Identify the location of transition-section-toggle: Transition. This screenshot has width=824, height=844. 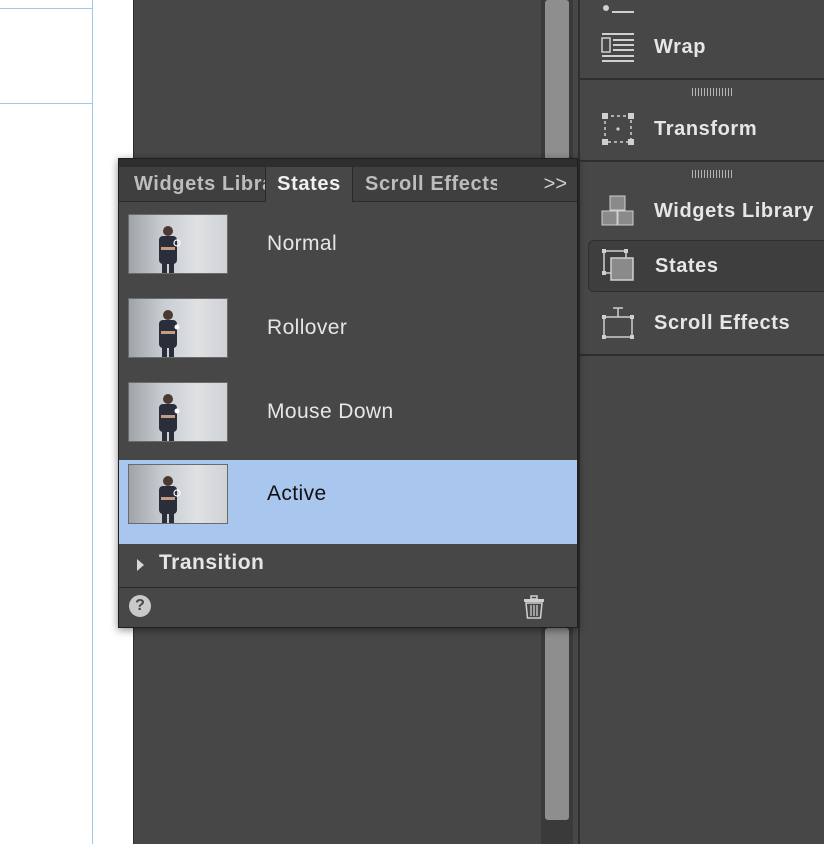
(348, 565).